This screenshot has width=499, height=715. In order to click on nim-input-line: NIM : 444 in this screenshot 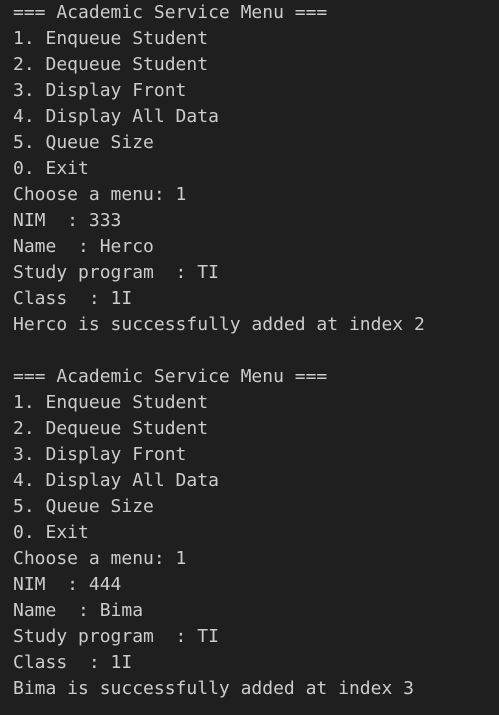, I will do `click(67, 584)`.